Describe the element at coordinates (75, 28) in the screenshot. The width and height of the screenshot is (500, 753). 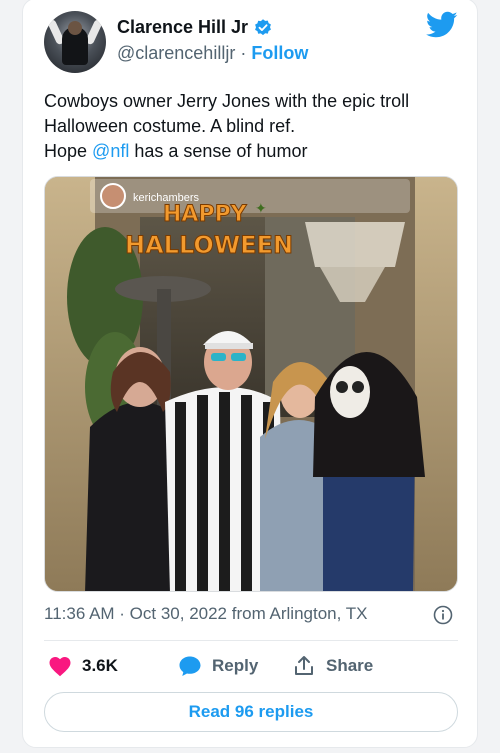
I see `avatar-figure-head` at that location.